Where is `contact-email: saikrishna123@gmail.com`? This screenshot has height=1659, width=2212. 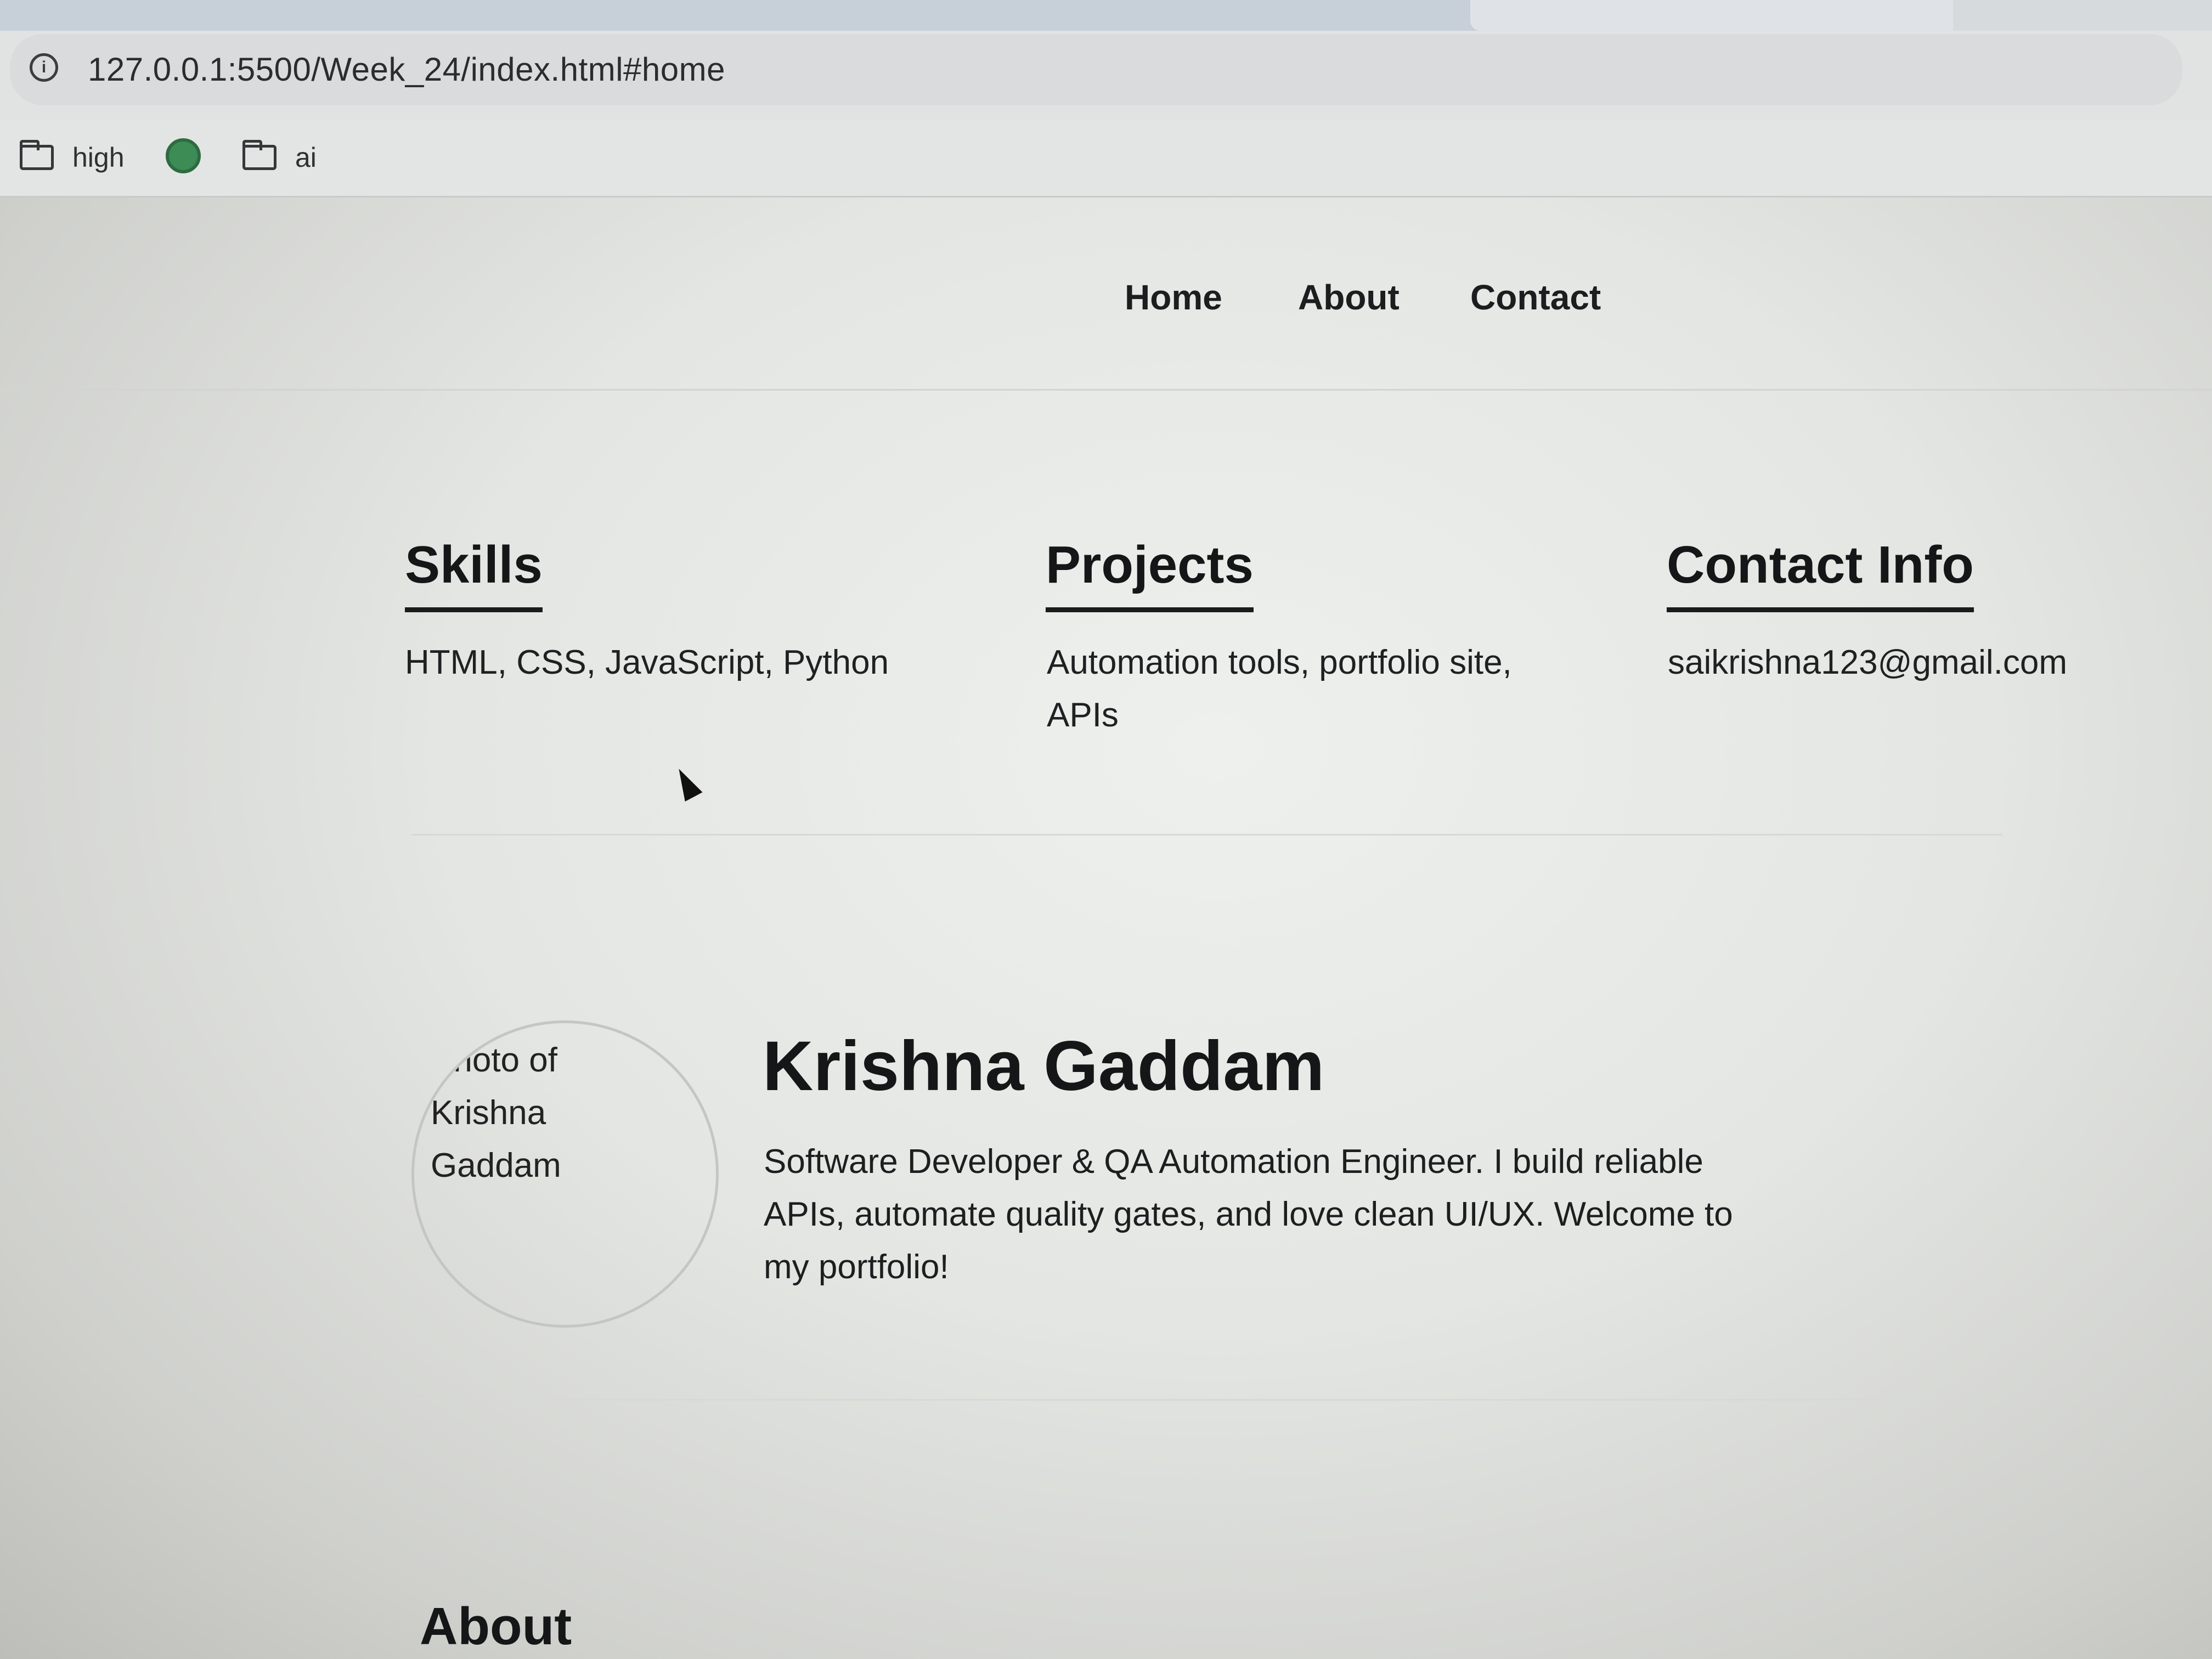 contact-email: saikrishna123@gmail.com is located at coordinates (1915, 663).